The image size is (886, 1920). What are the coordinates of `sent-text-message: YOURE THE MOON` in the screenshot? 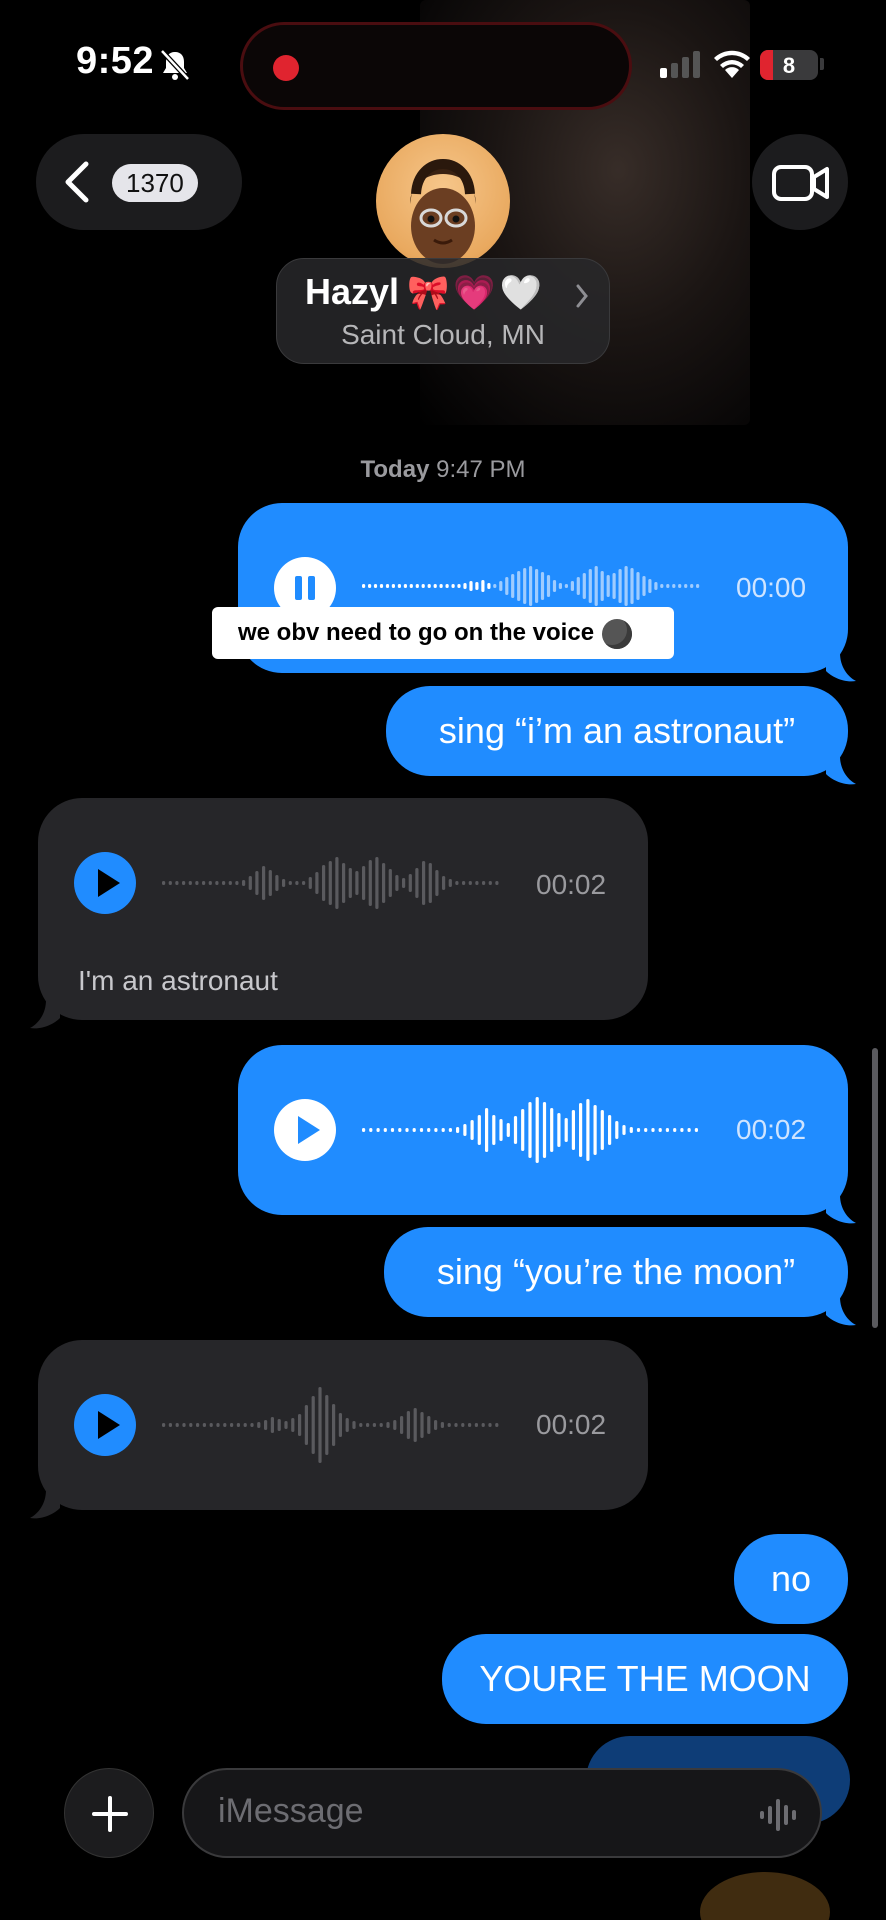 It's located at (645, 1679).